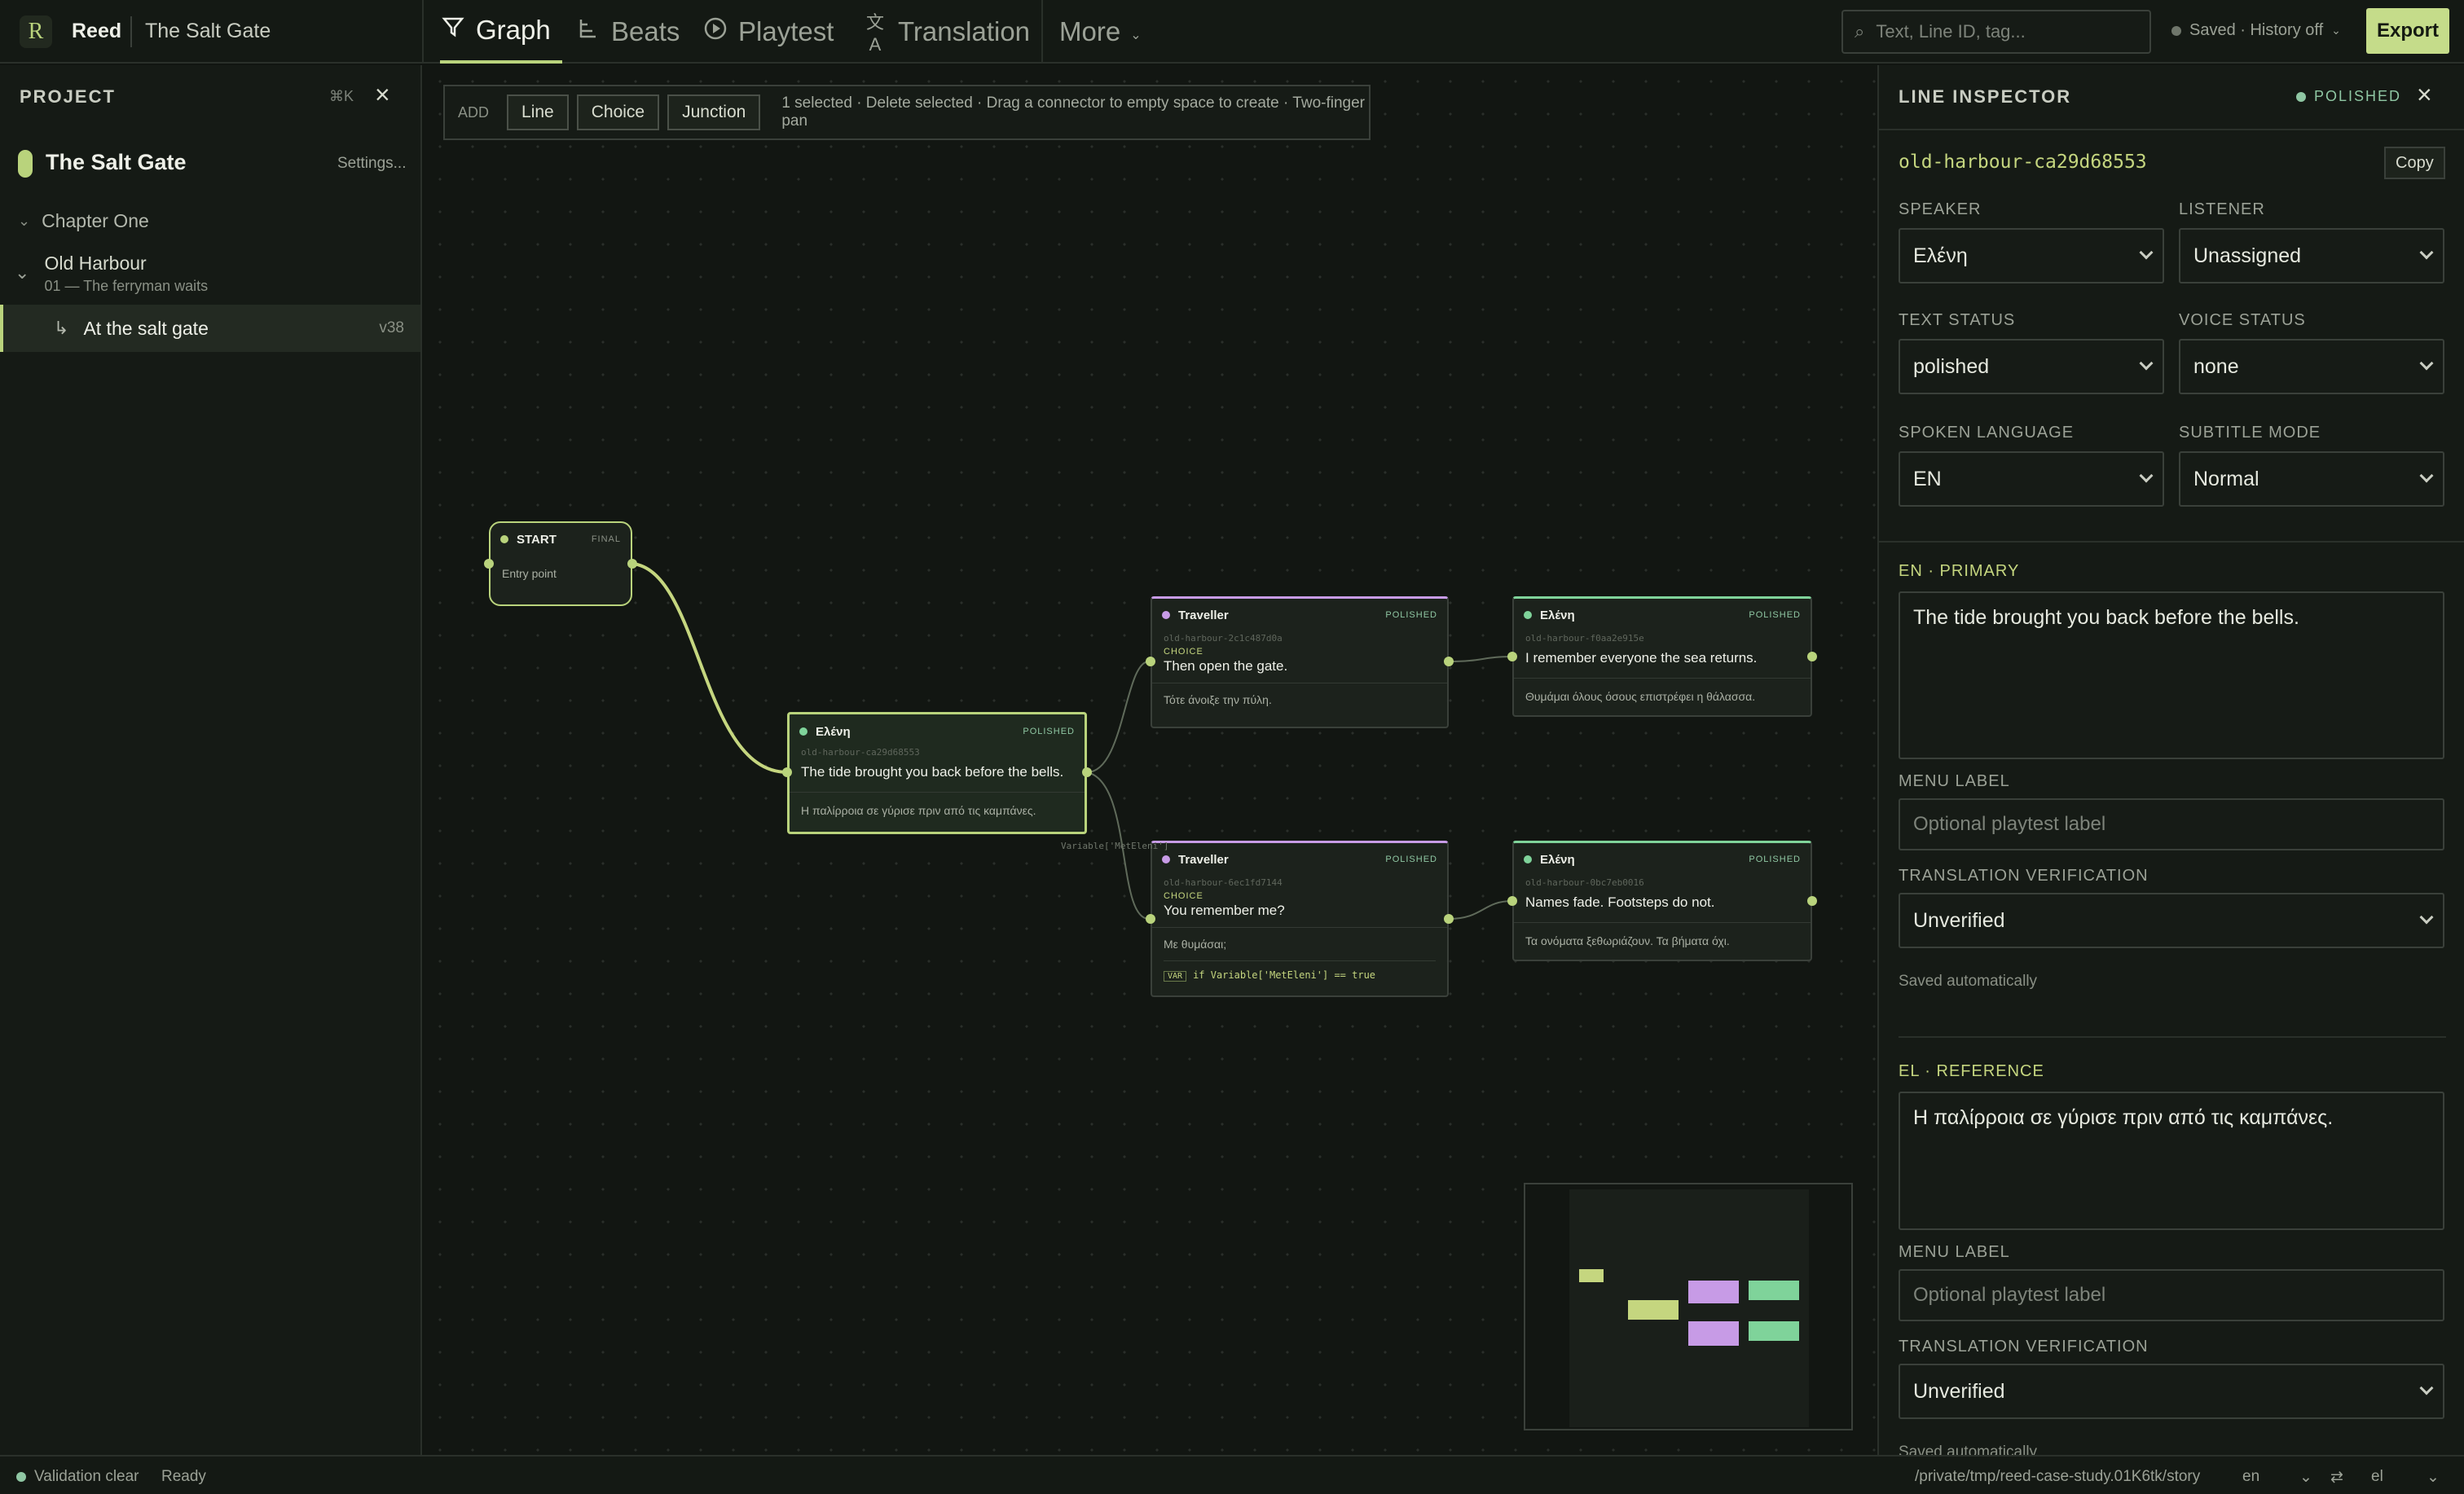 The width and height of the screenshot is (2464, 1494). Describe the element at coordinates (529, 573) in the screenshot. I see `node-text: Entry point` at that location.